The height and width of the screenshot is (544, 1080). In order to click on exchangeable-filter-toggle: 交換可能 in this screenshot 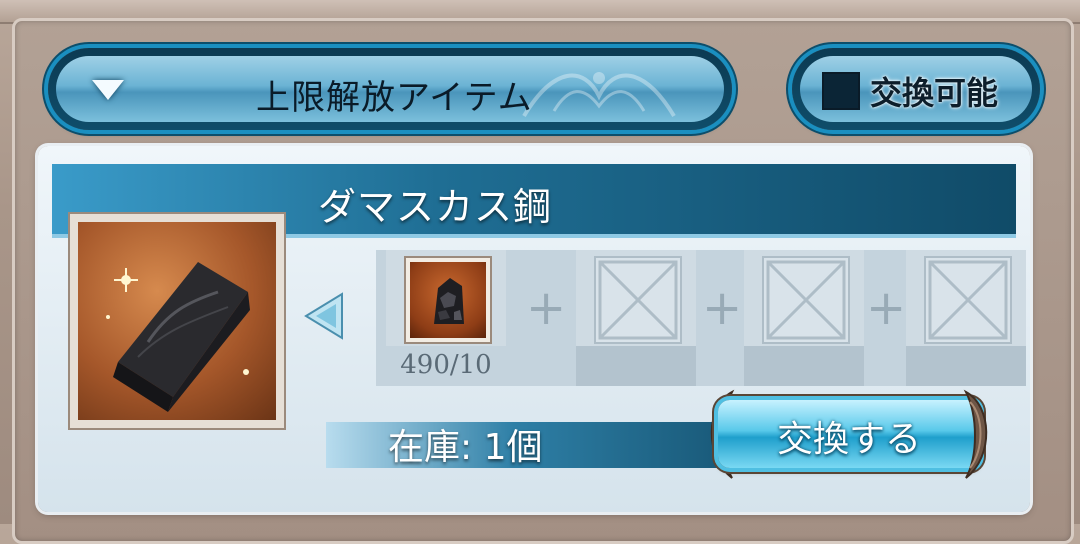, I will do `click(916, 89)`.